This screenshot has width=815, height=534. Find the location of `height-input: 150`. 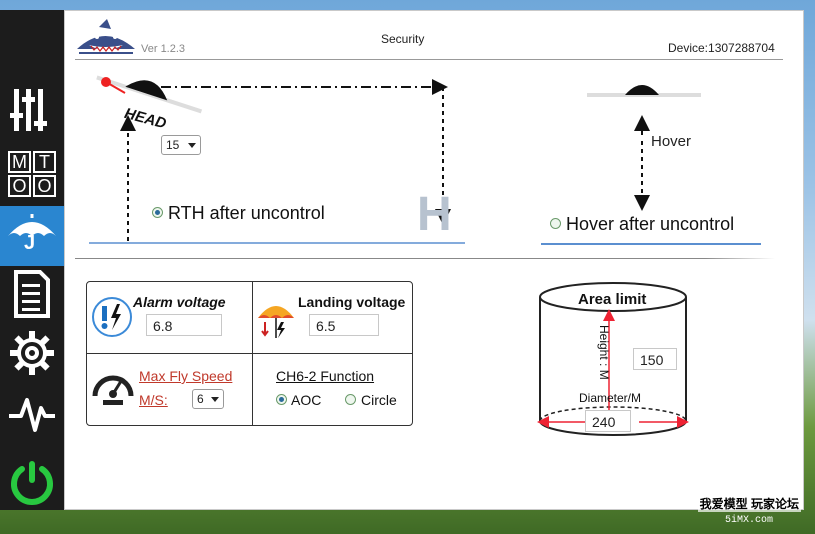

height-input: 150 is located at coordinates (655, 359).